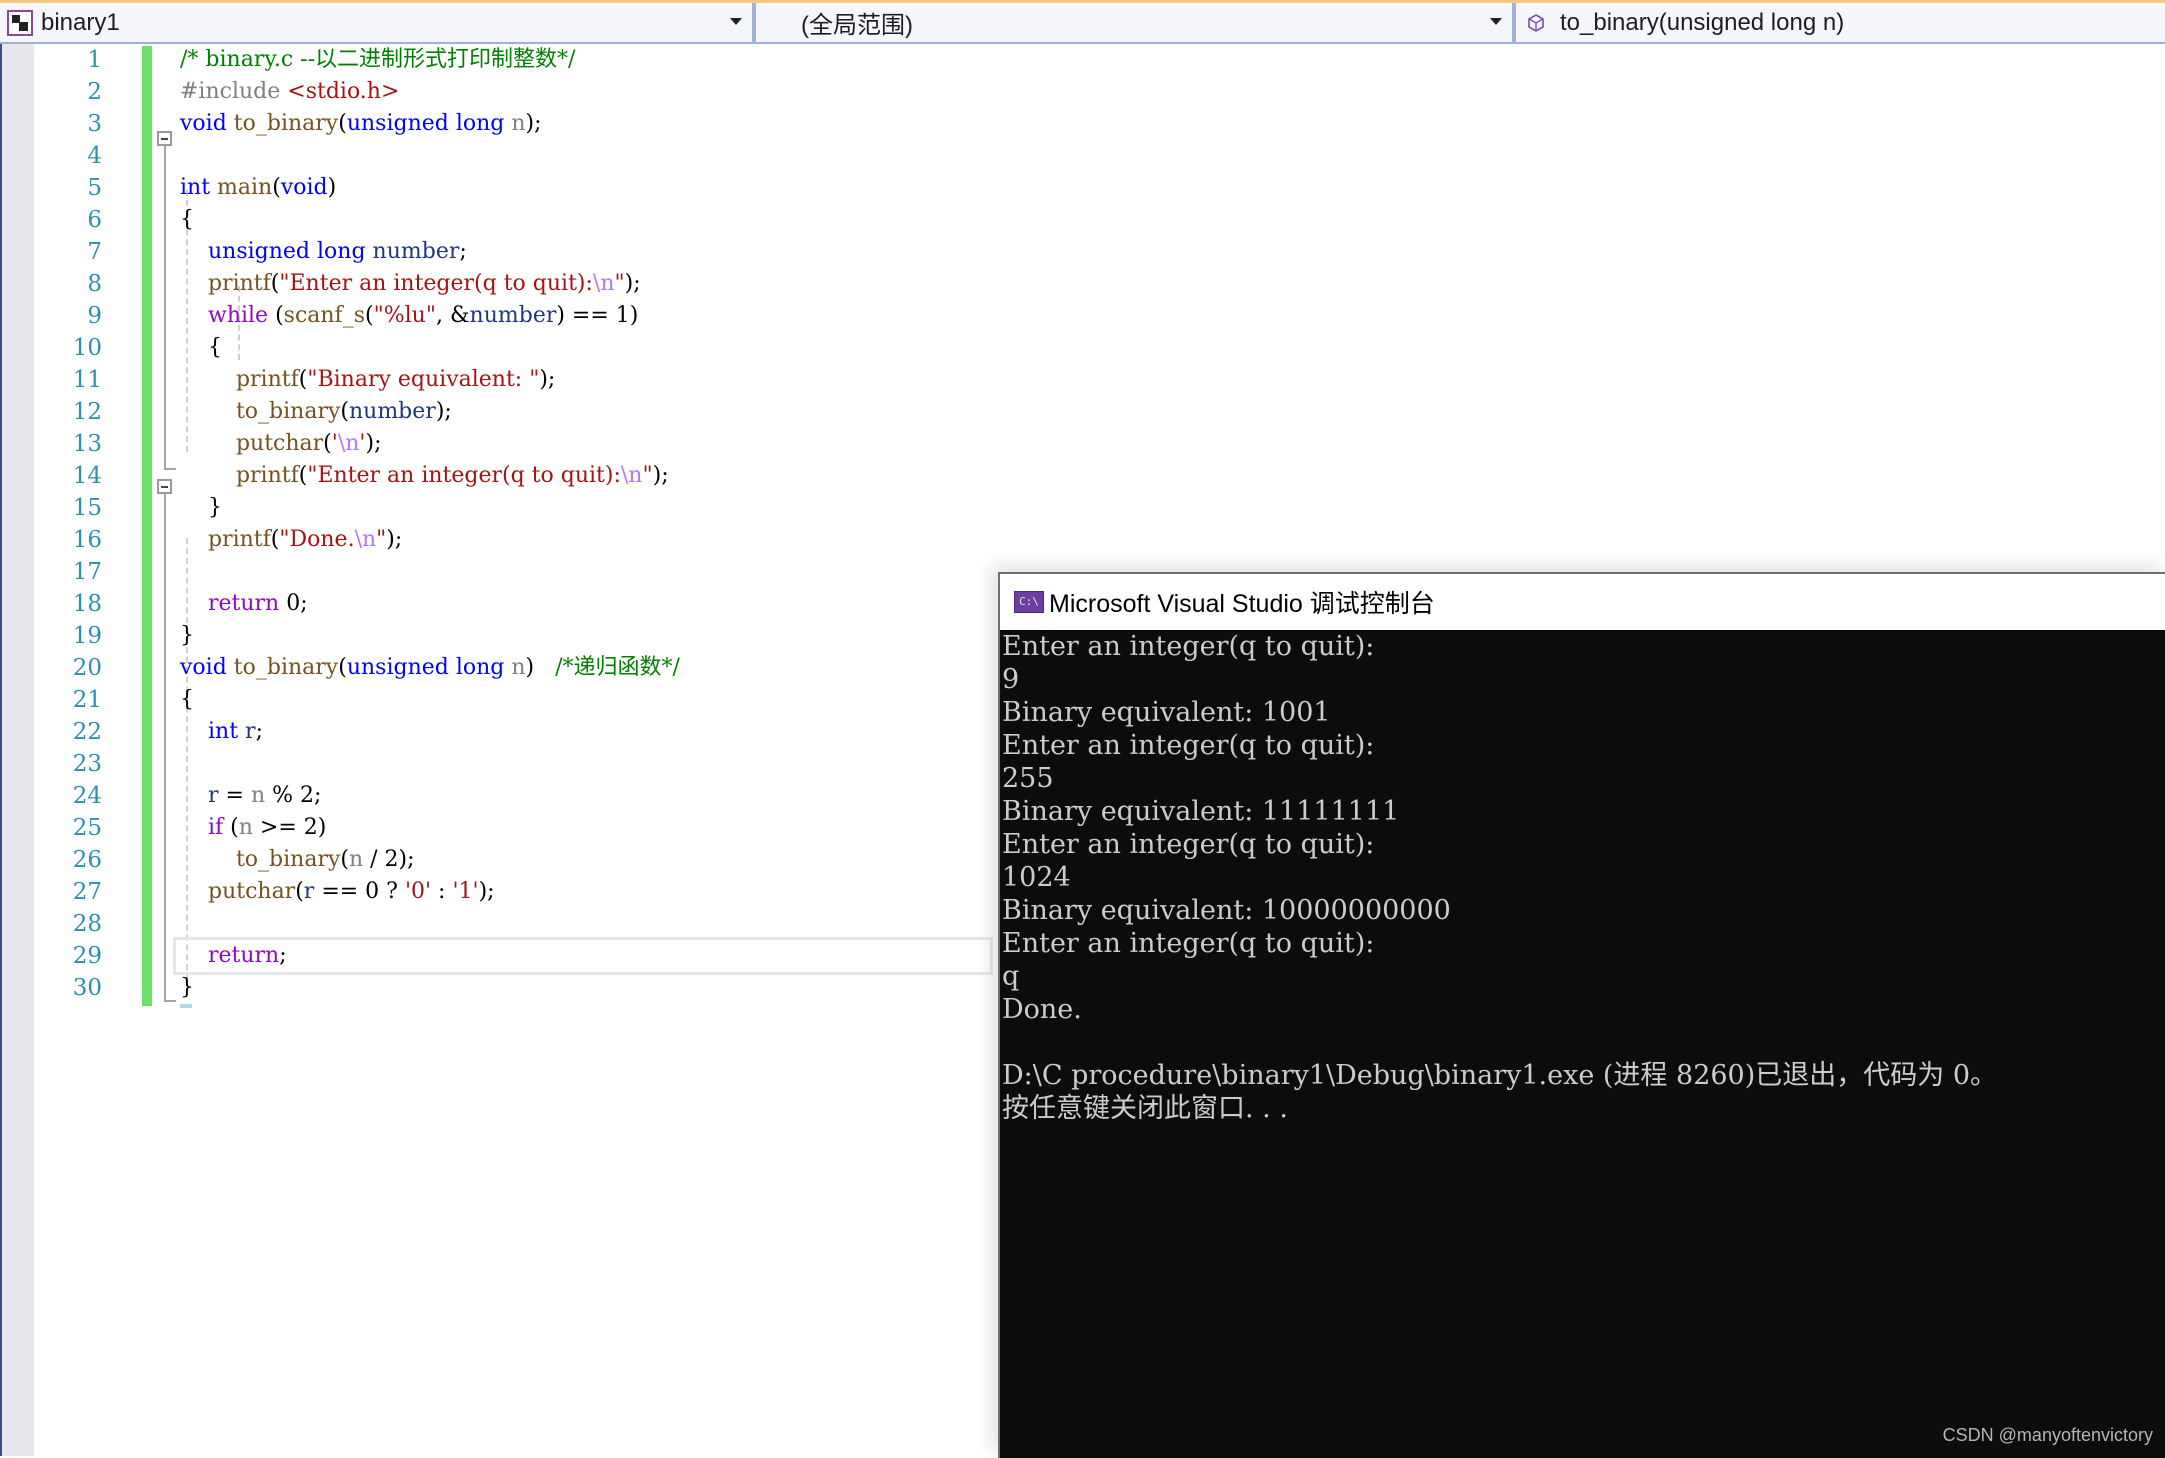  I want to click on code-line: putchar('\n');, so click(585, 444).